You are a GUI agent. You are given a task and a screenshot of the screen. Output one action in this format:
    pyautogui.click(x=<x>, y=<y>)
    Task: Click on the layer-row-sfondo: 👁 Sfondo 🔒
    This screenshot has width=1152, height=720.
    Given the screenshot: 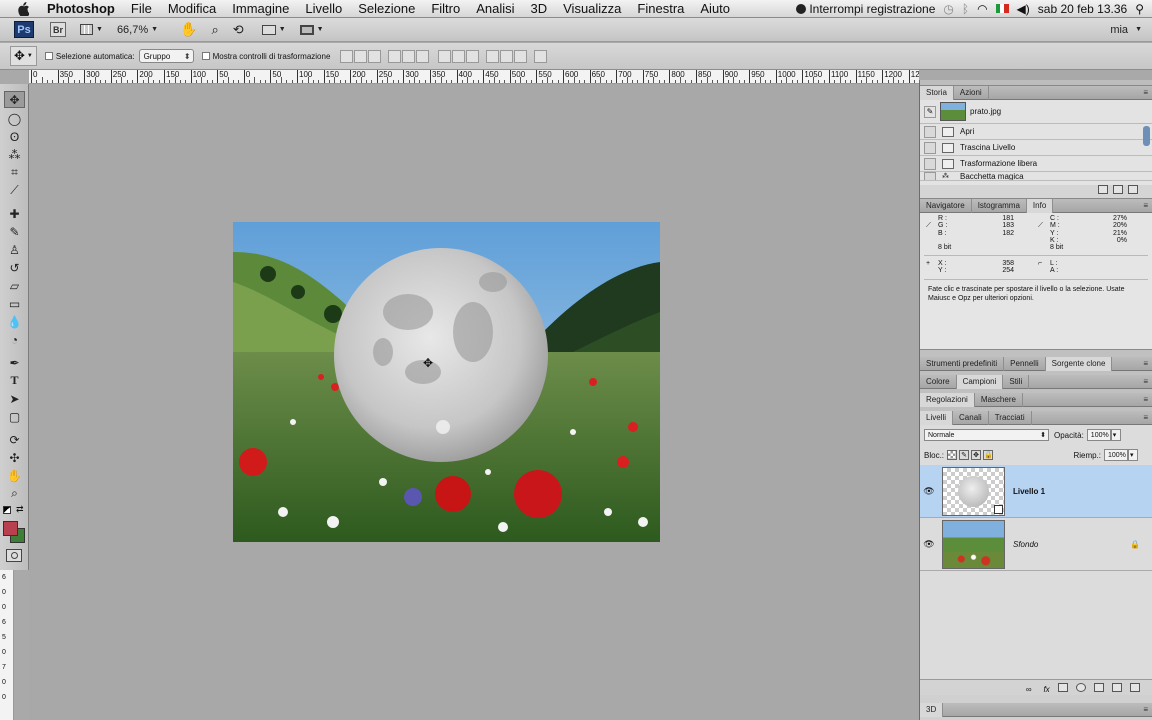 What is the action you would take?
    pyautogui.click(x=1036, y=544)
    